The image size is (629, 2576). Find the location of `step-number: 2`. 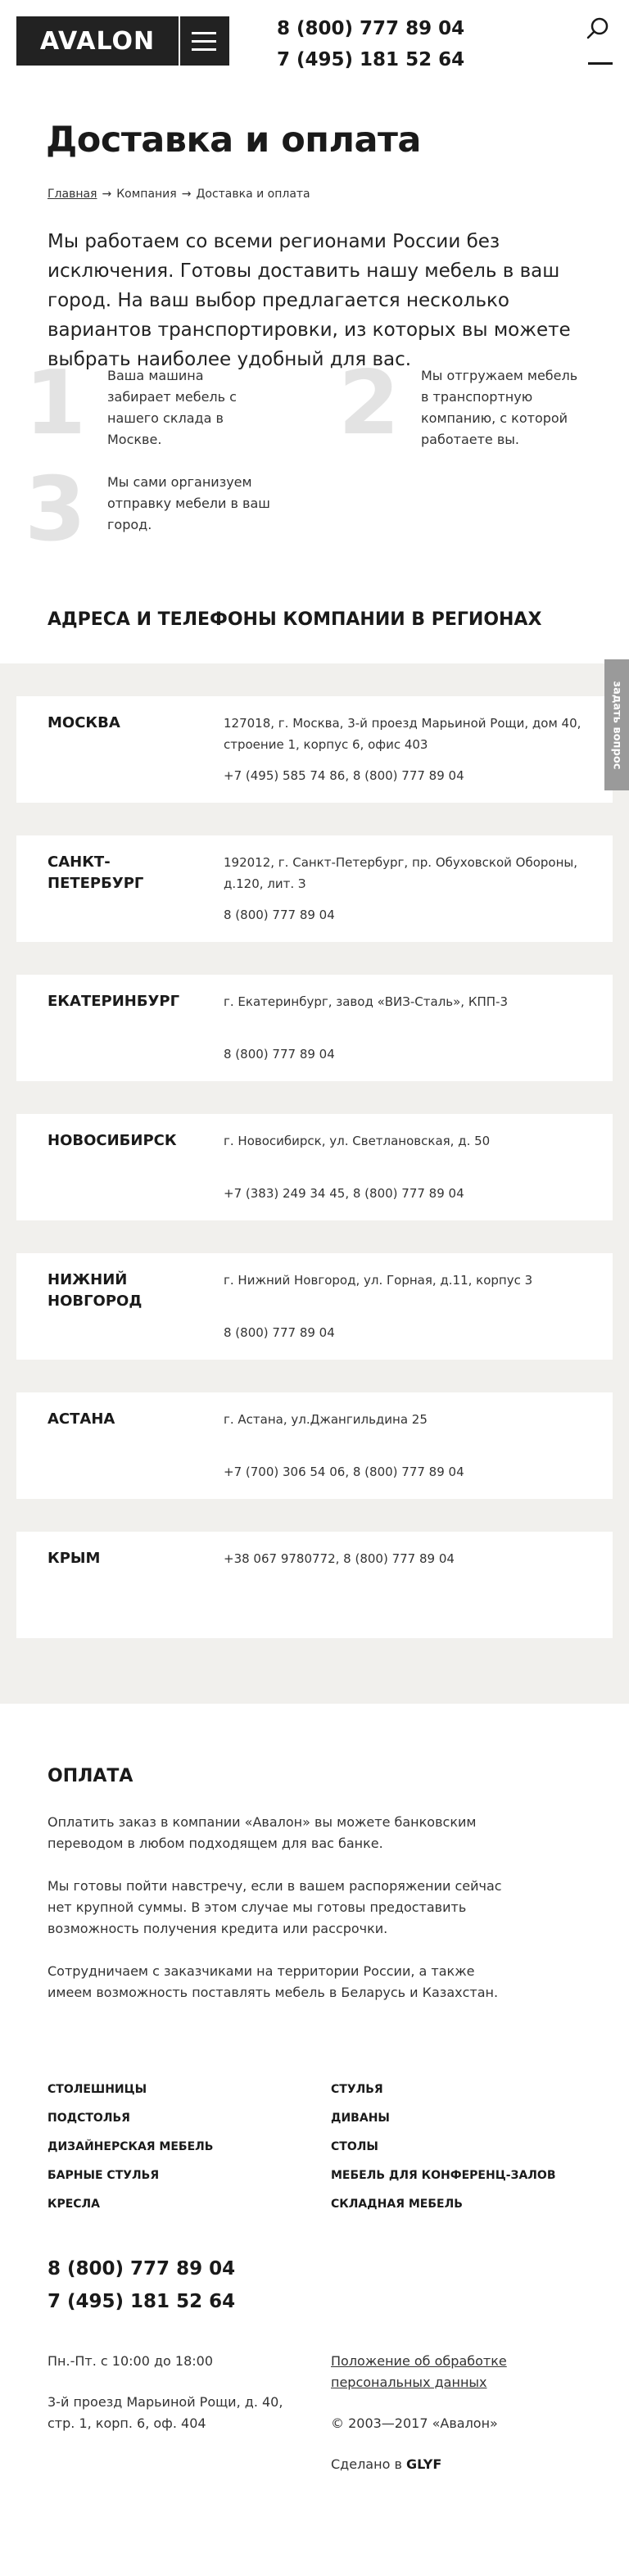

step-number: 2 is located at coordinates (369, 403).